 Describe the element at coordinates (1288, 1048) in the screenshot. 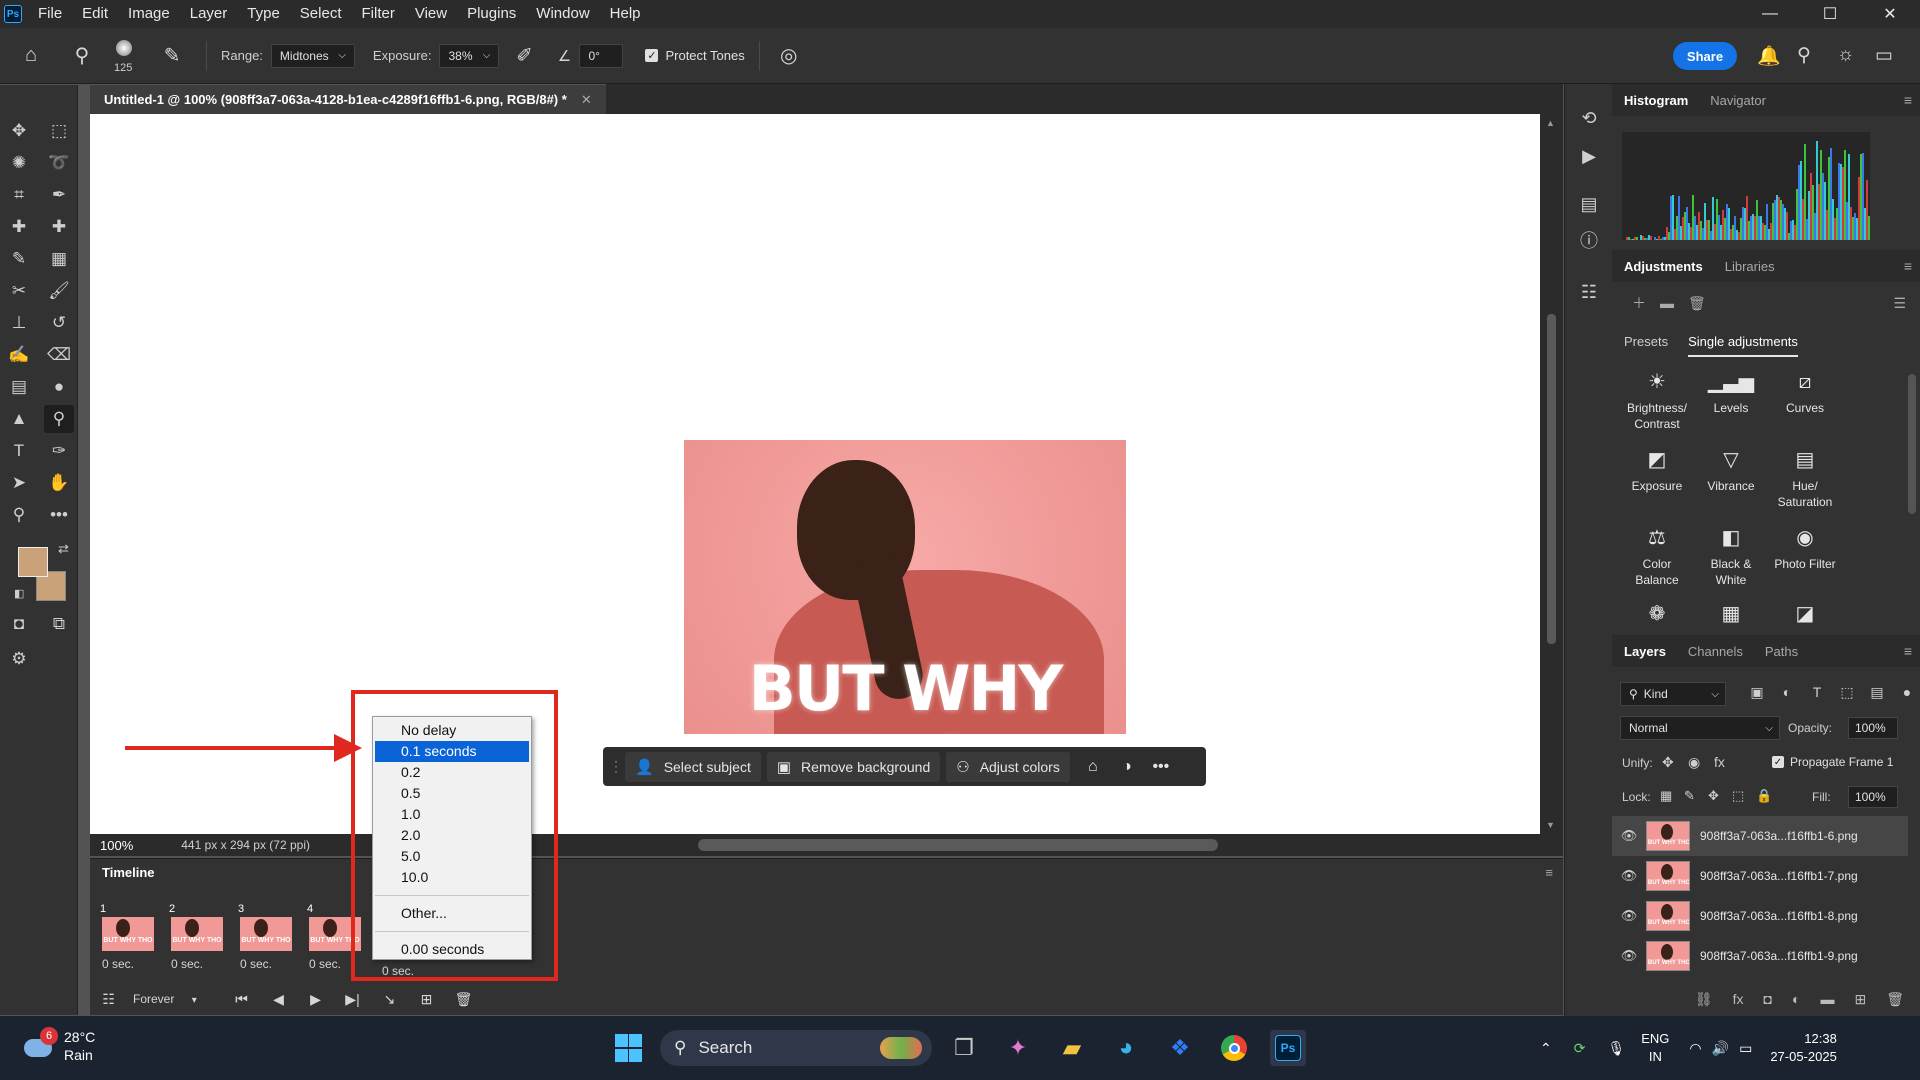

I see `photoshop-taskbar-icon: Ps` at that location.